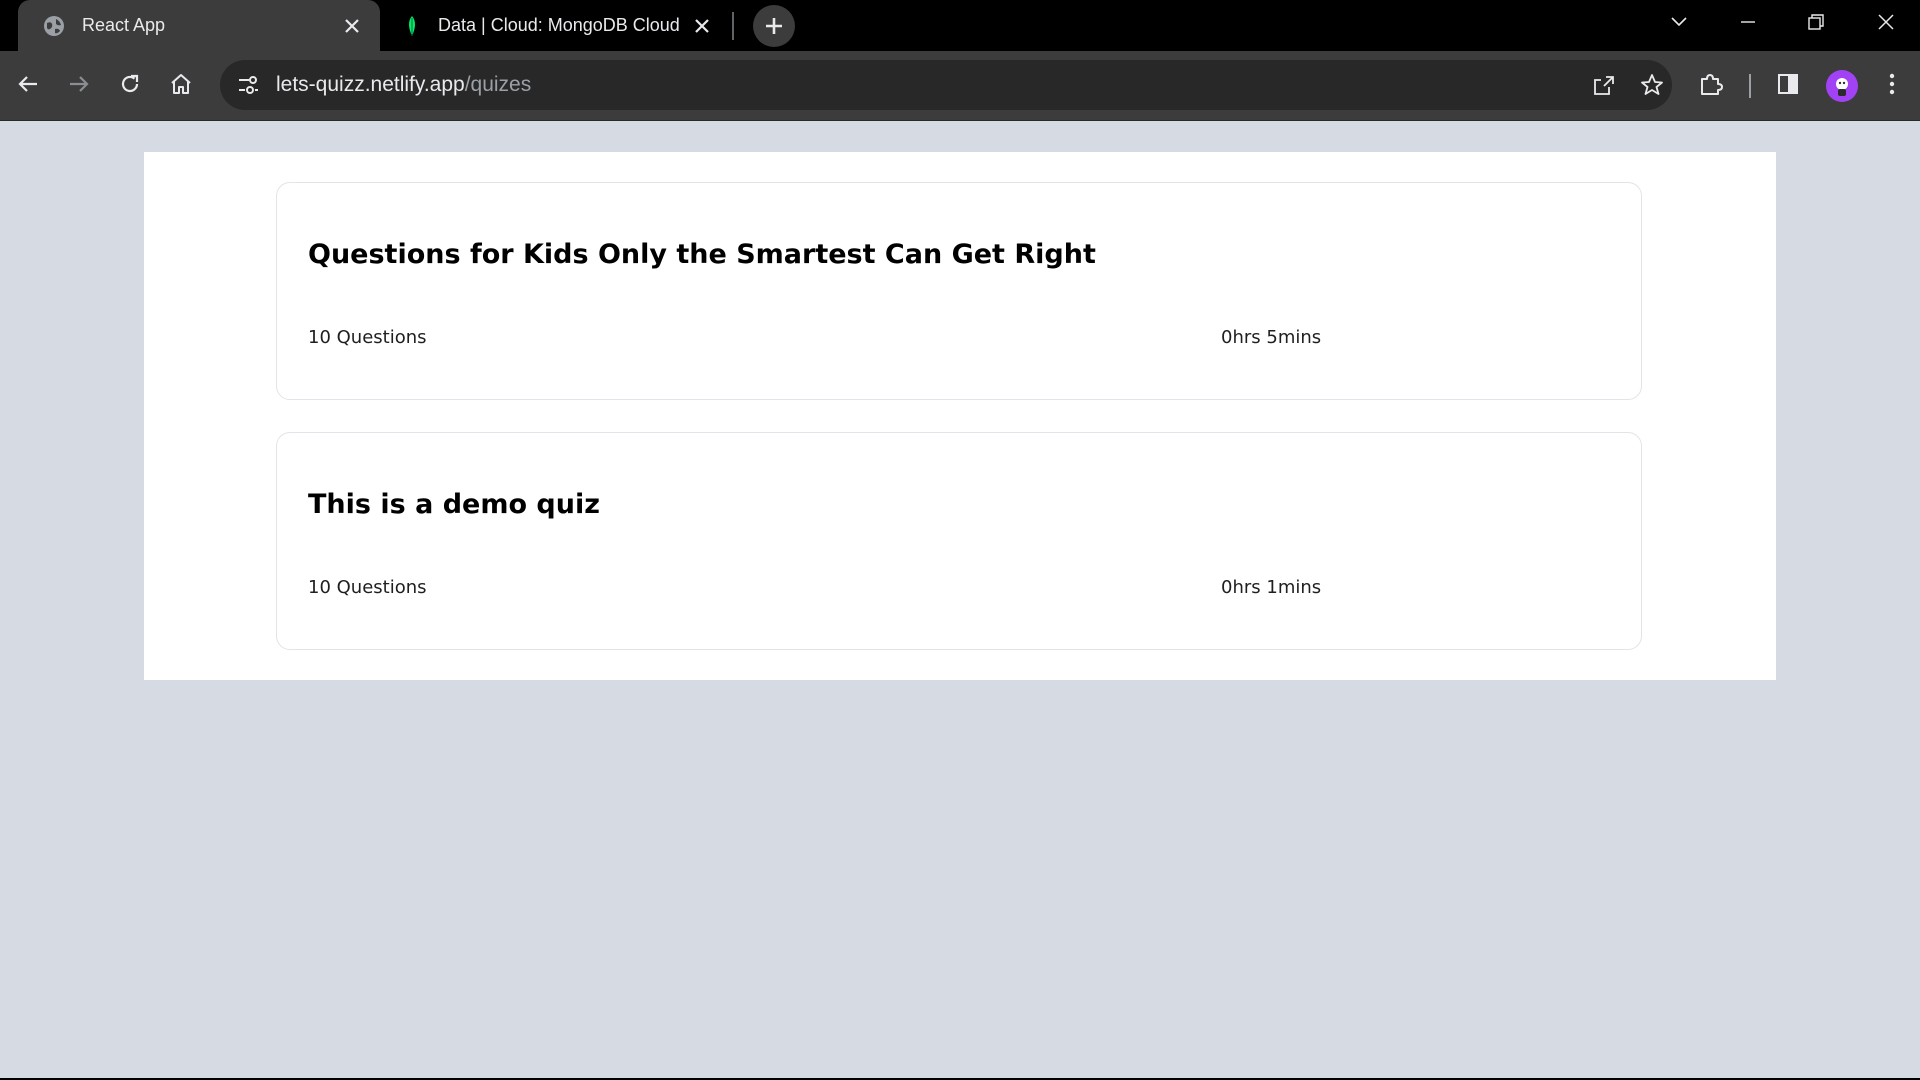 The image size is (1920, 1080). I want to click on back-button, so click(28, 84).